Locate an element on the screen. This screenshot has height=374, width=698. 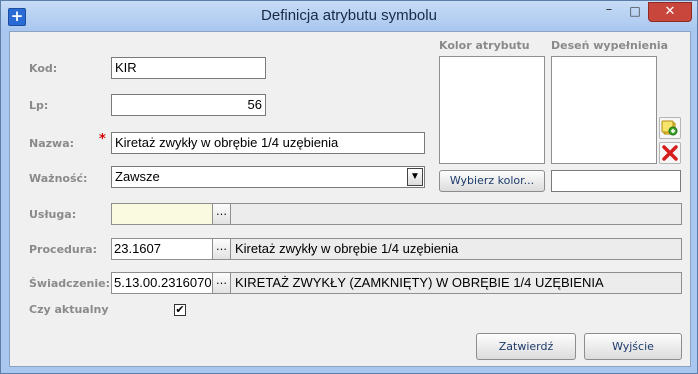
delete-pattern-icon is located at coordinates (670, 153).